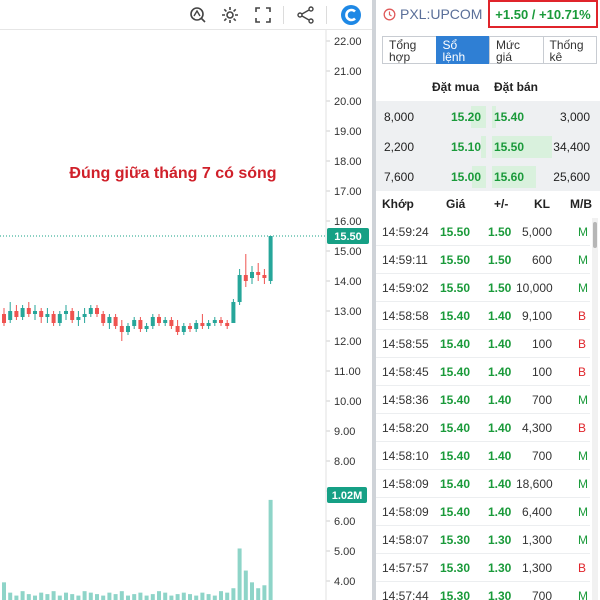 Image resolution: width=600 pixels, height=600 pixels. What do you see at coordinates (484, 204) in the screenshot?
I see `trades-header: Khớp Giá +/- KL M/B` at bounding box center [484, 204].